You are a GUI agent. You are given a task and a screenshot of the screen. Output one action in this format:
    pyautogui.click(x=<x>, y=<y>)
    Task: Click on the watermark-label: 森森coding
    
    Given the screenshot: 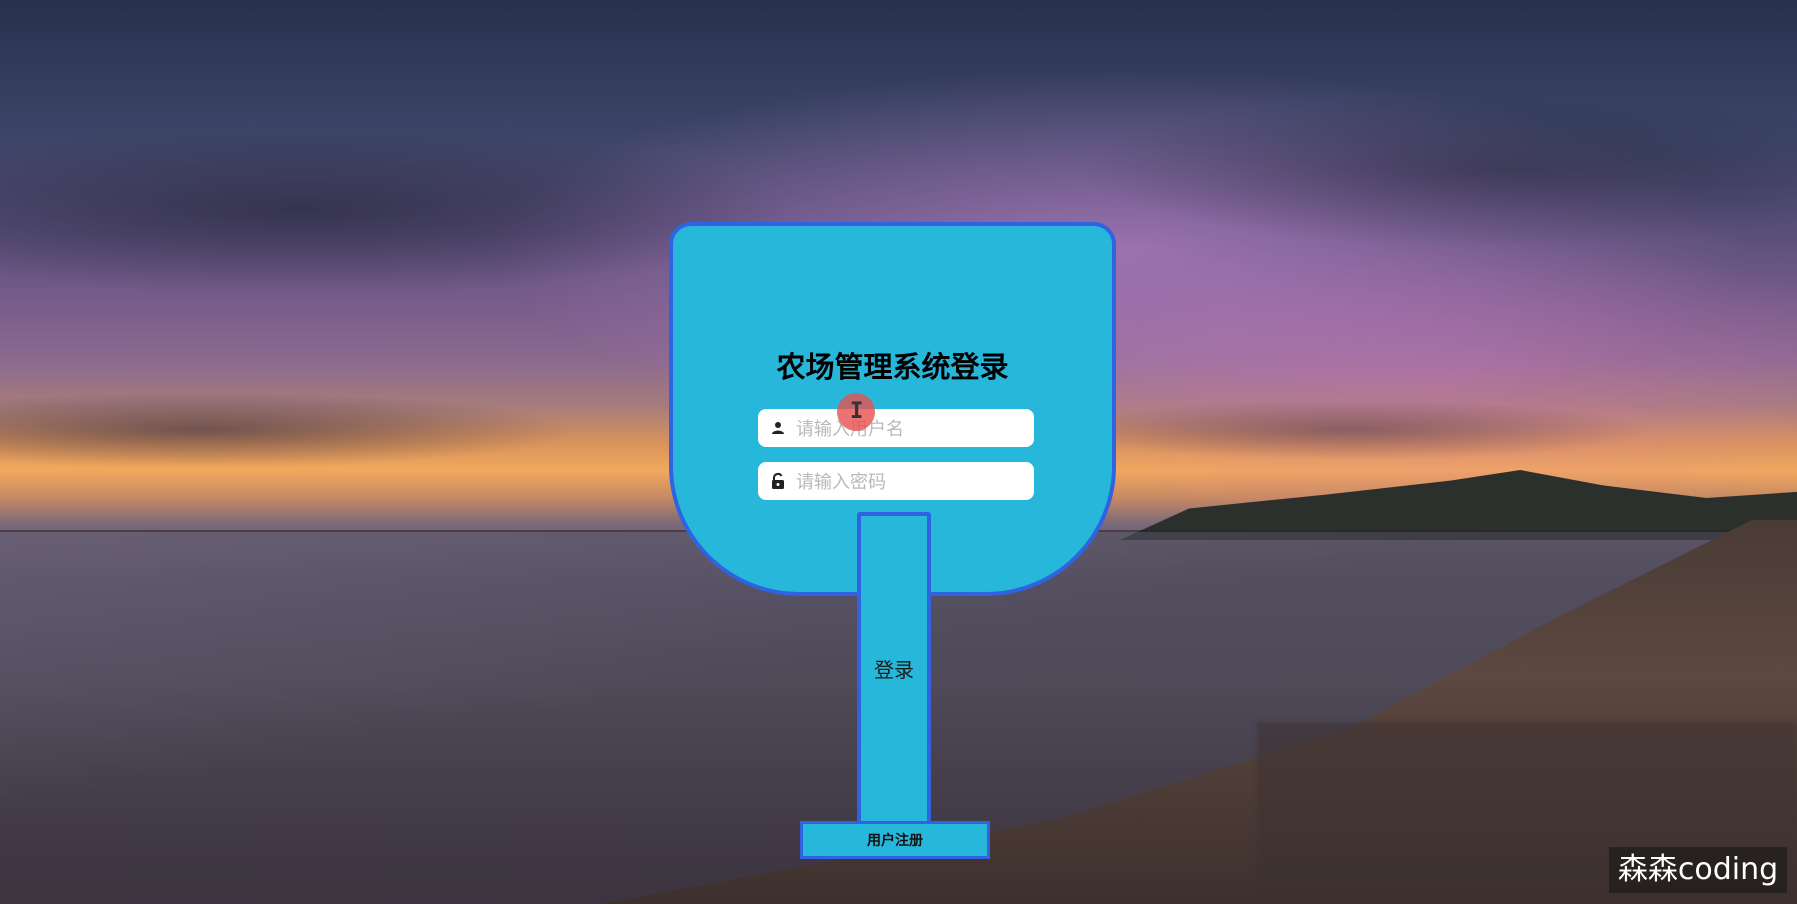 What is the action you would take?
    pyautogui.click(x=1698, y=870)
    